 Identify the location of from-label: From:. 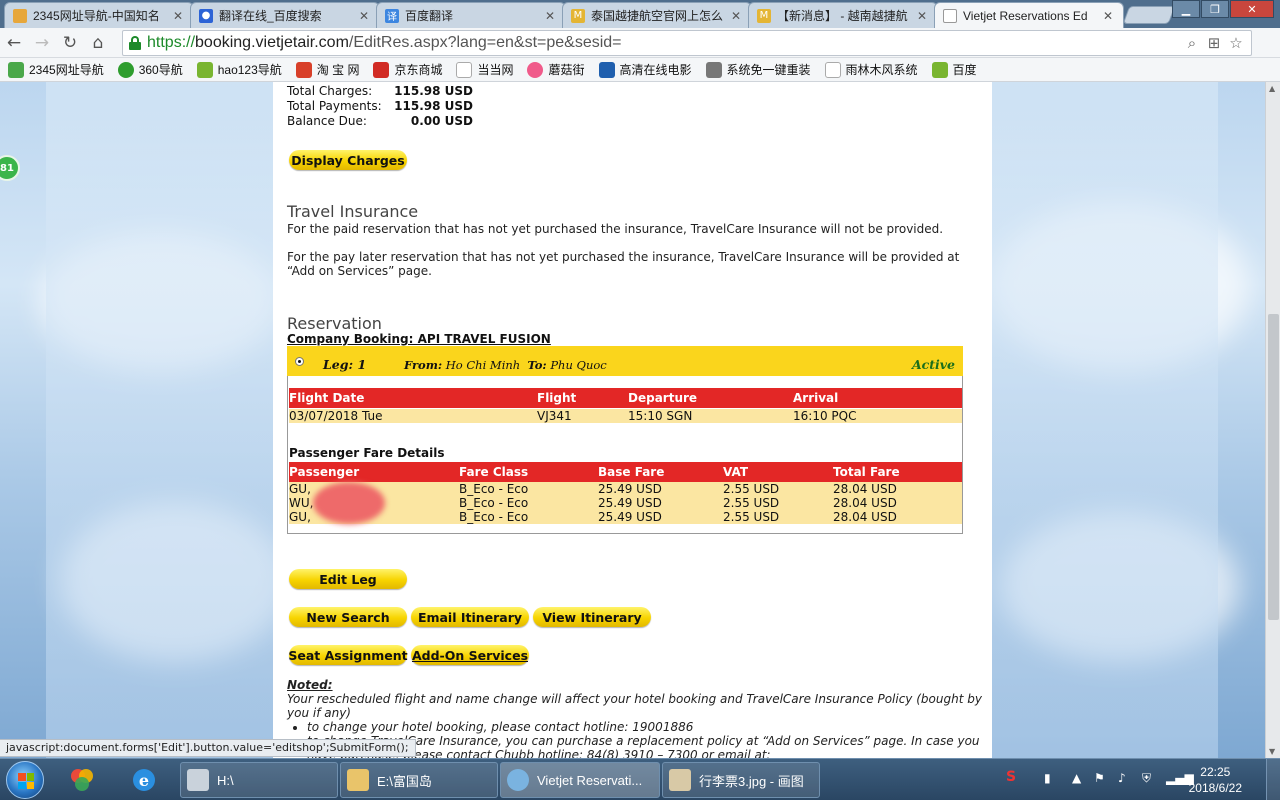
(423, 365).